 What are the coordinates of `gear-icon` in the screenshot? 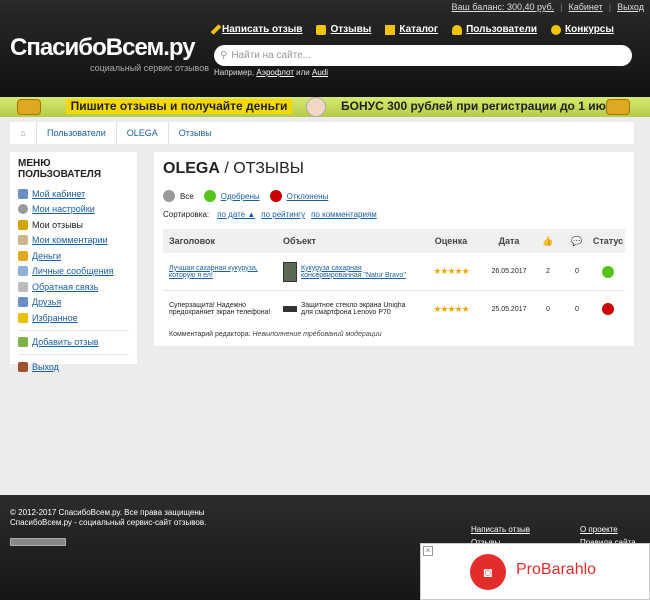 It's located at (23, 209).